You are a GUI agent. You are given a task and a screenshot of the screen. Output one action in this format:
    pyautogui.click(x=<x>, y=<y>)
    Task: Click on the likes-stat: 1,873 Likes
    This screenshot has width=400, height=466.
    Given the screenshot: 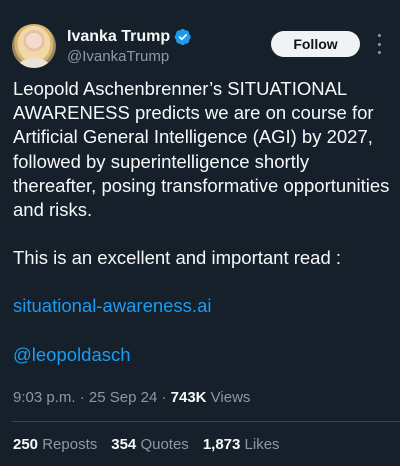 What is the action you would take?
    pyautogui.click(x=241, y=444)
    